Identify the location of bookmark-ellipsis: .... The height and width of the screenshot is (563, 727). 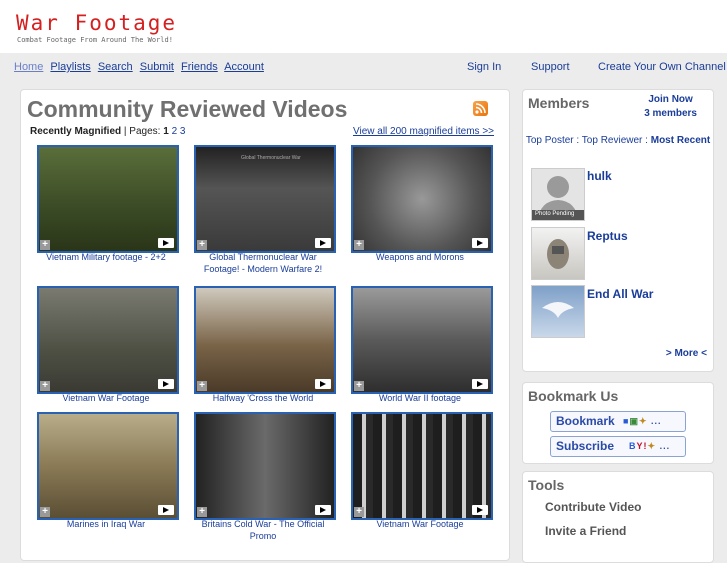
(656, 421).